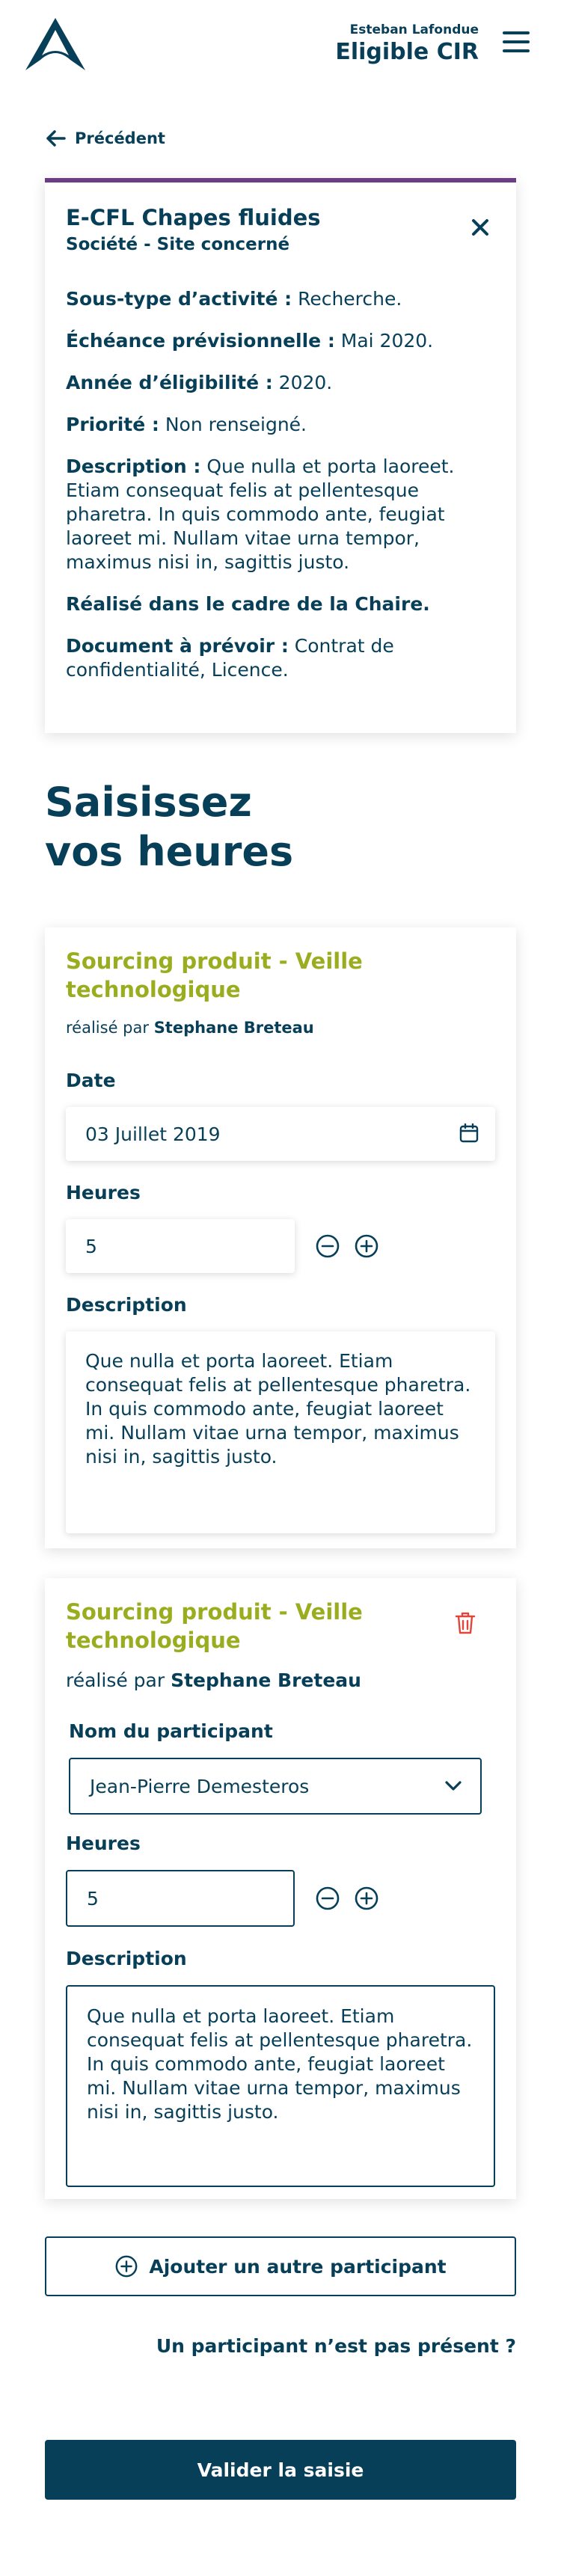  I want to click on user-status: Eligible CIR, so click(407, 52).